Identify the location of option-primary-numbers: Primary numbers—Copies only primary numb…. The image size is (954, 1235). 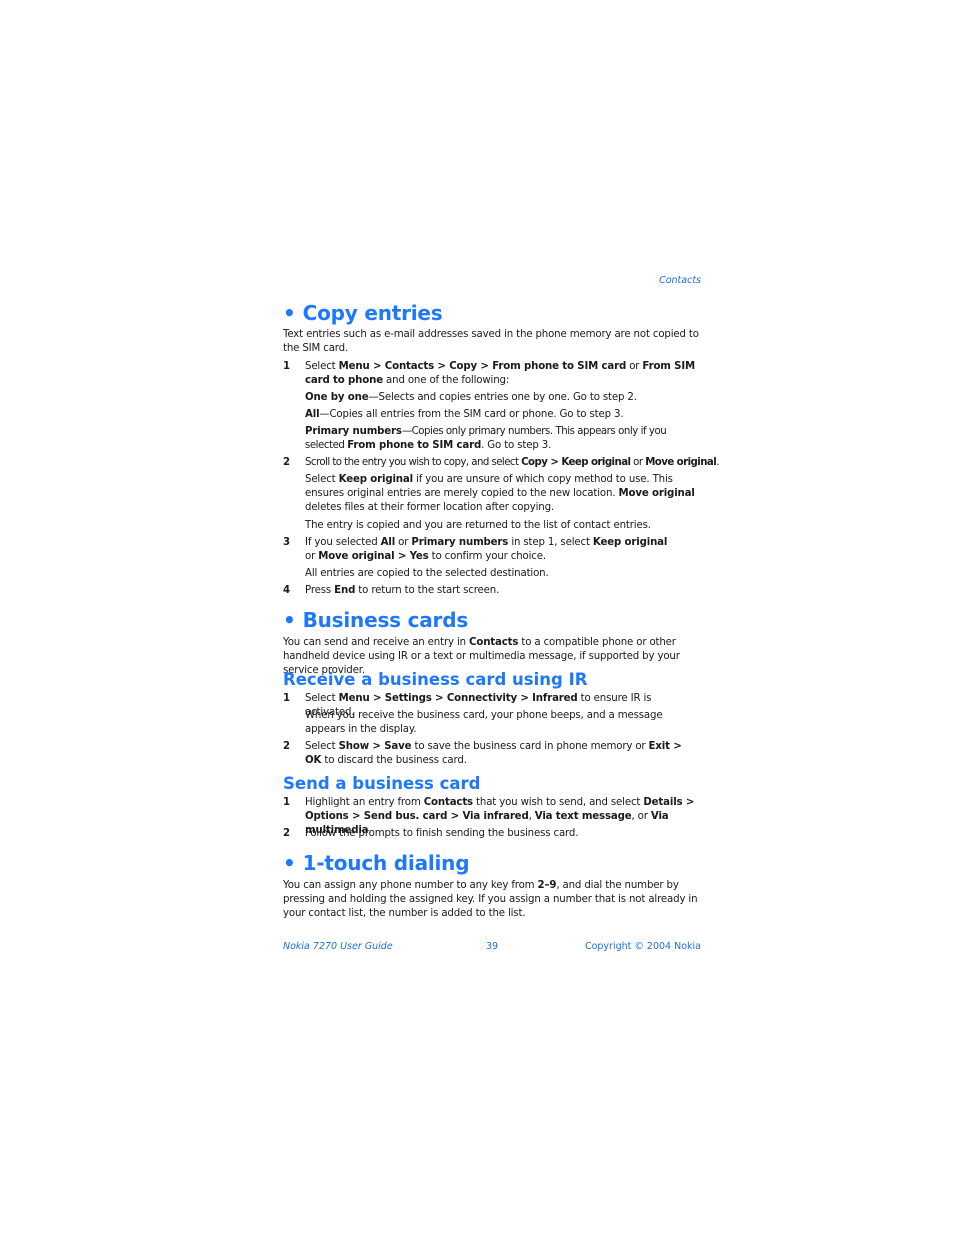
(486, 438).